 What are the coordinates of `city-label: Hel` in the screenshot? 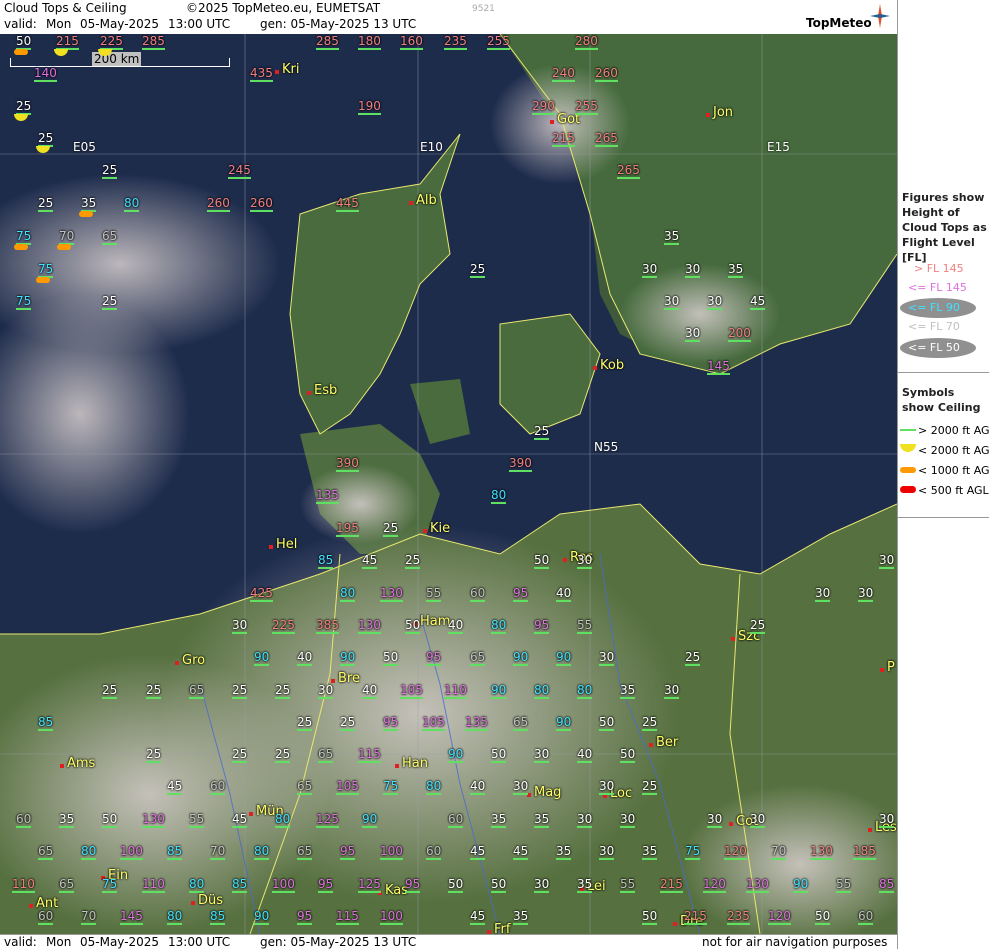 It's located at (283, 544).